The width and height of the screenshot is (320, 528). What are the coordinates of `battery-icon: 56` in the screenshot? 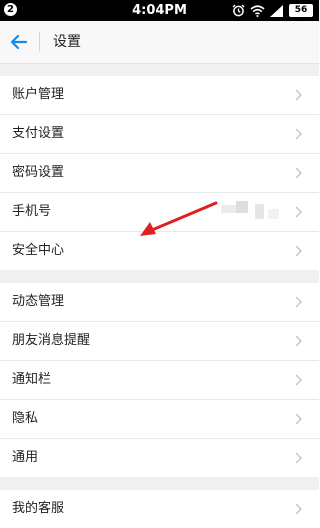 It's located at (301, 10).